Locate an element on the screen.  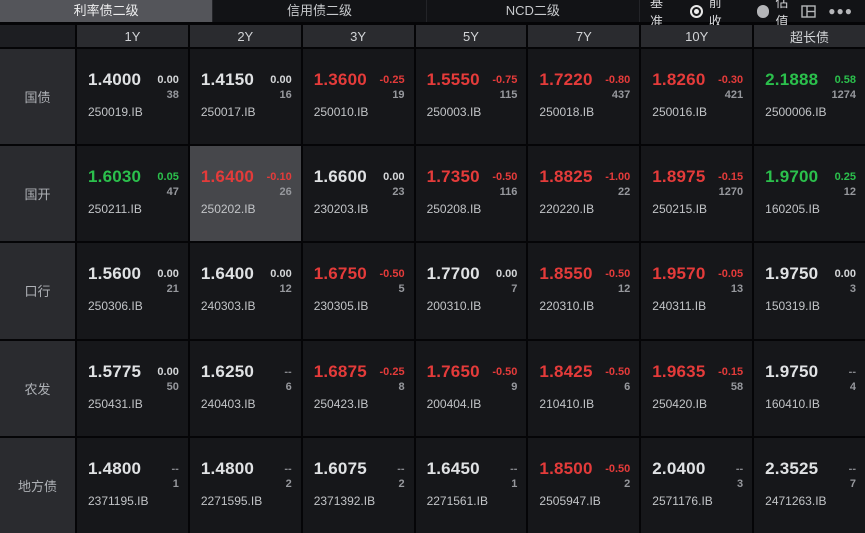
yield-cell: 1.9750 -- 4 160410.IB is located at coordinates (809, 388).